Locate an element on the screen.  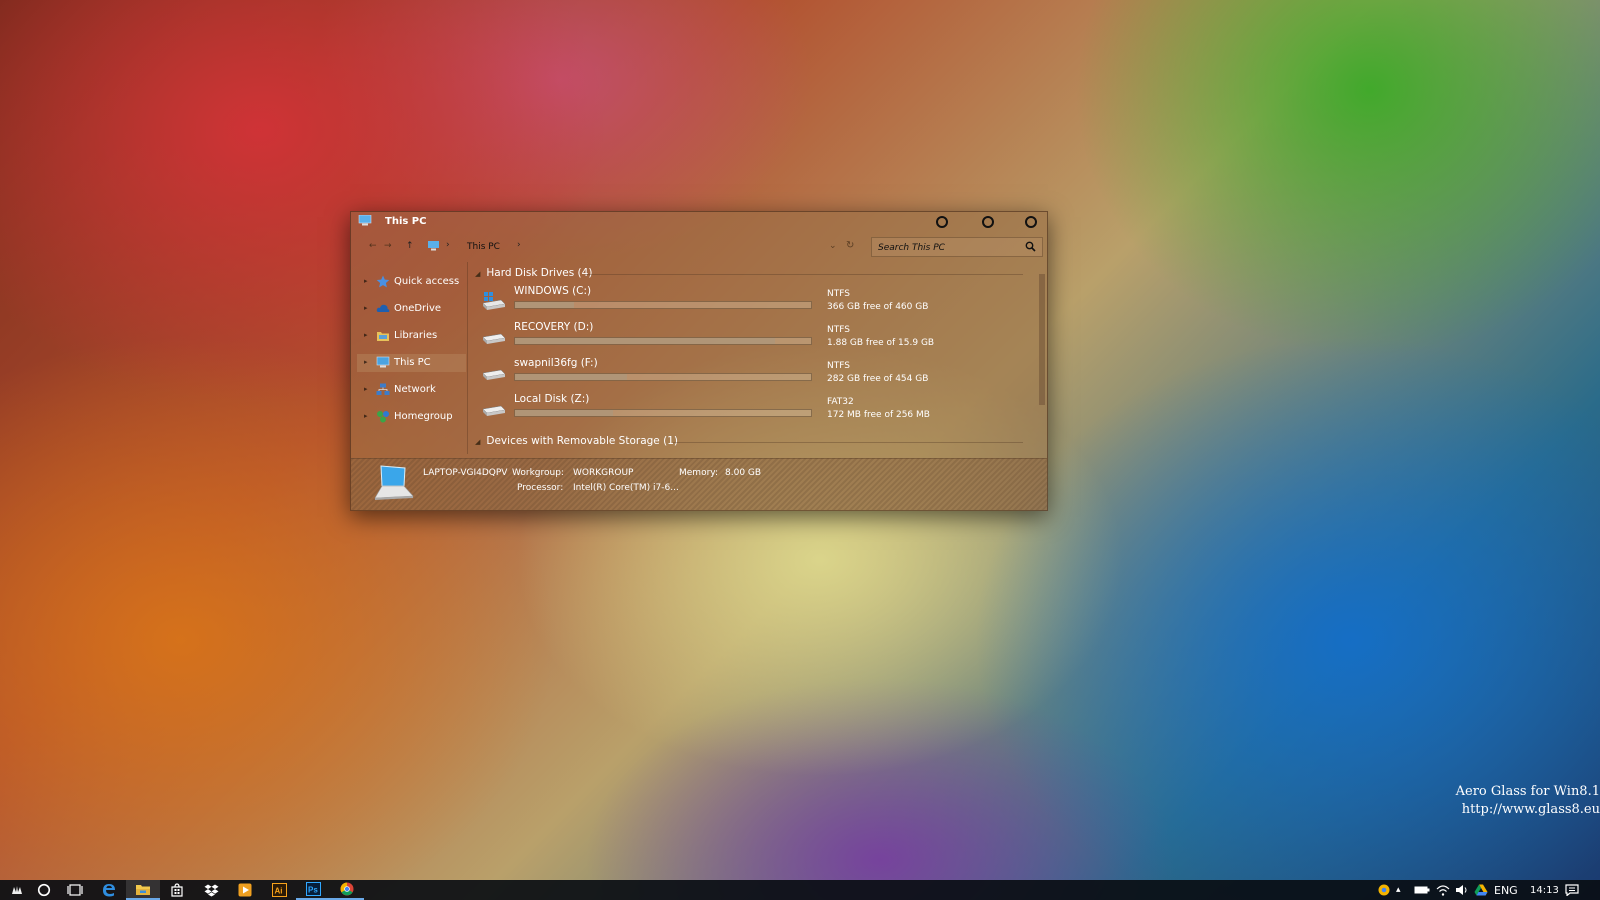
search-input is located at coordinates (948, 248).